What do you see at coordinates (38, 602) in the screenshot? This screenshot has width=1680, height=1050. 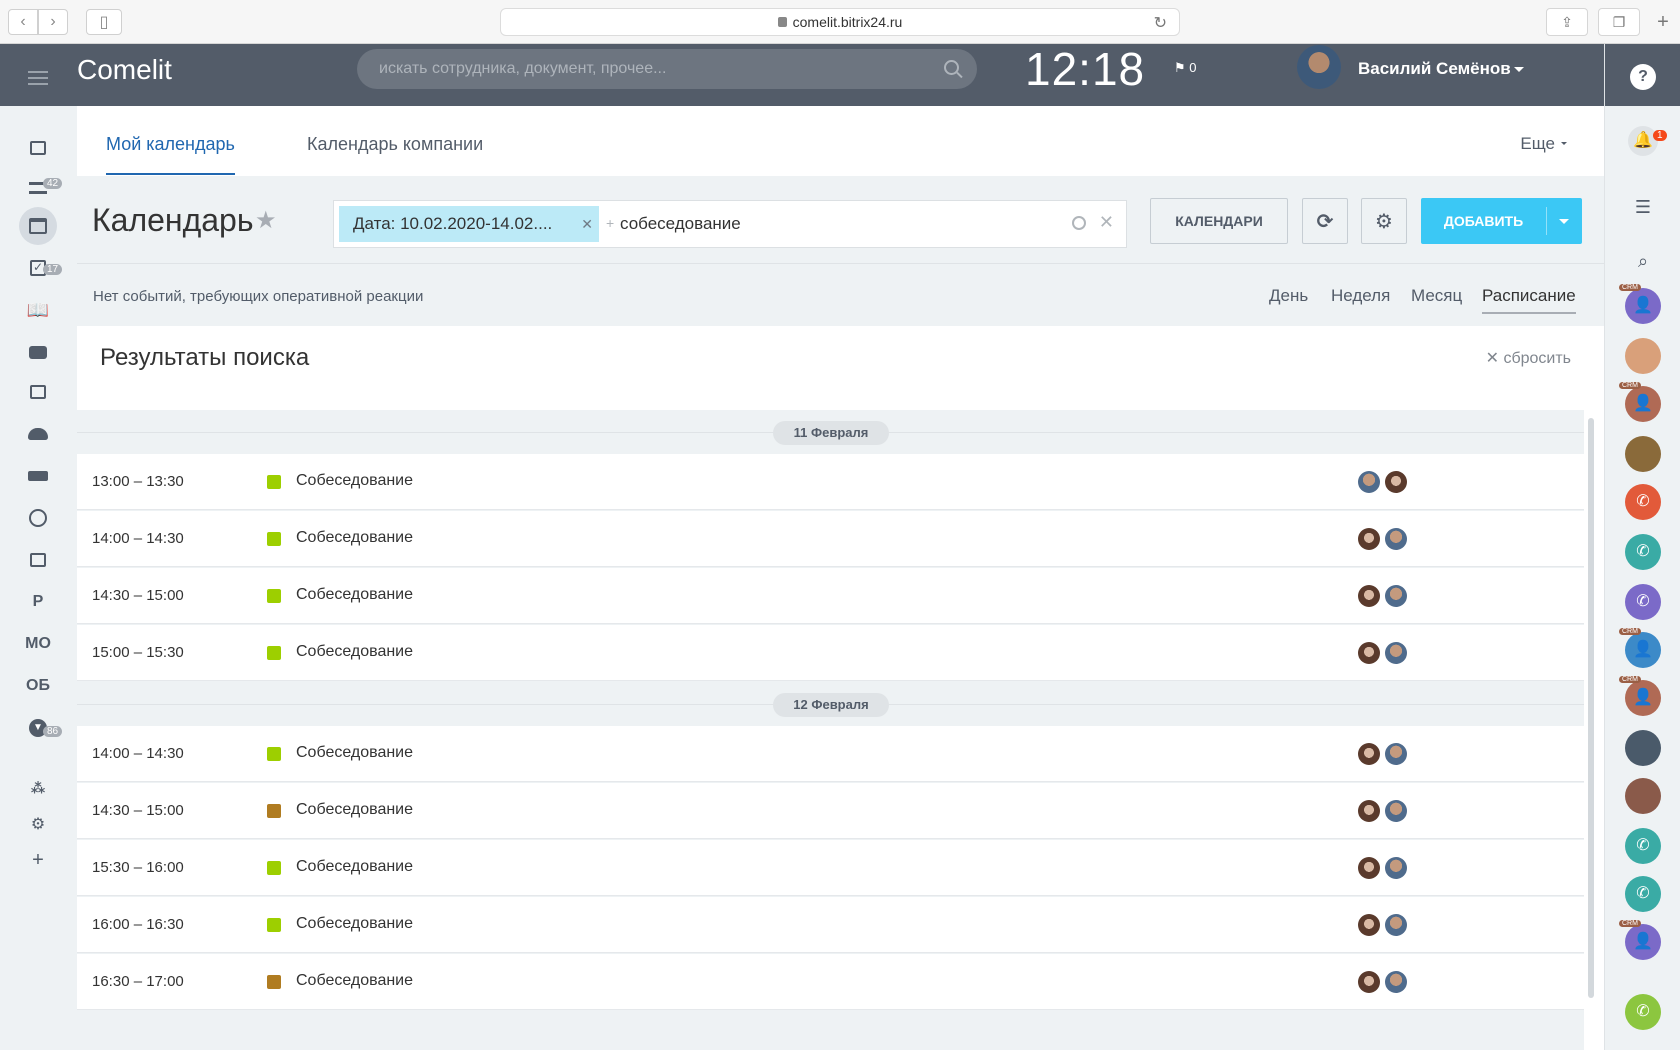 I see `sidebar-item-p: P` at bounding box center [38, 602].